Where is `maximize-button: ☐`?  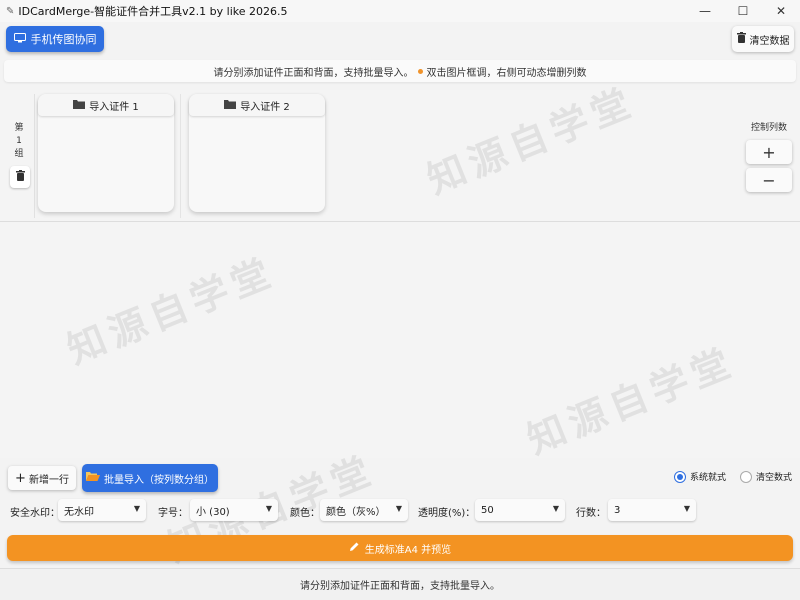 maximize-button: ☐ is located at coordinates (743, 11).